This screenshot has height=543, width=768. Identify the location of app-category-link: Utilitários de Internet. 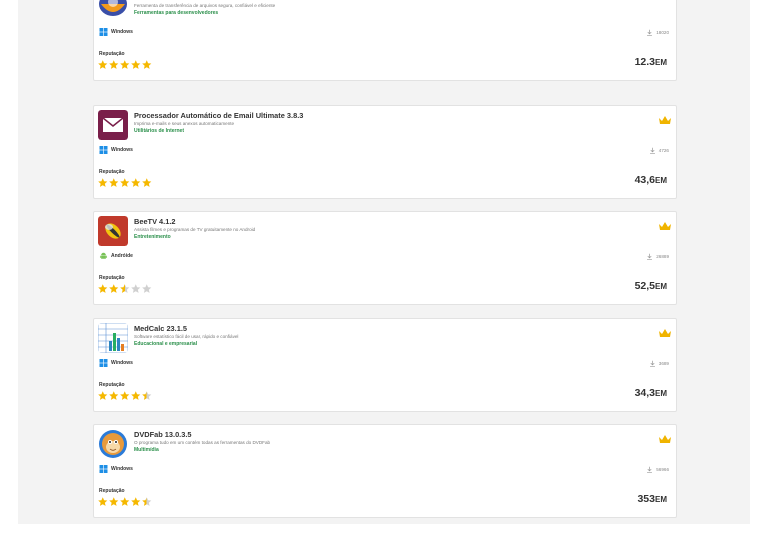
(159, 131).